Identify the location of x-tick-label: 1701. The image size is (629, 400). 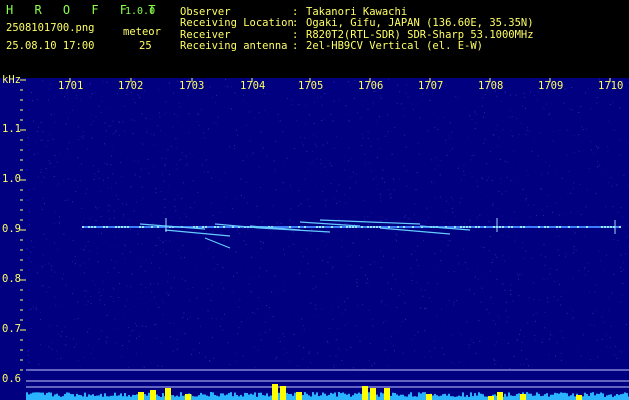
(71, 86).